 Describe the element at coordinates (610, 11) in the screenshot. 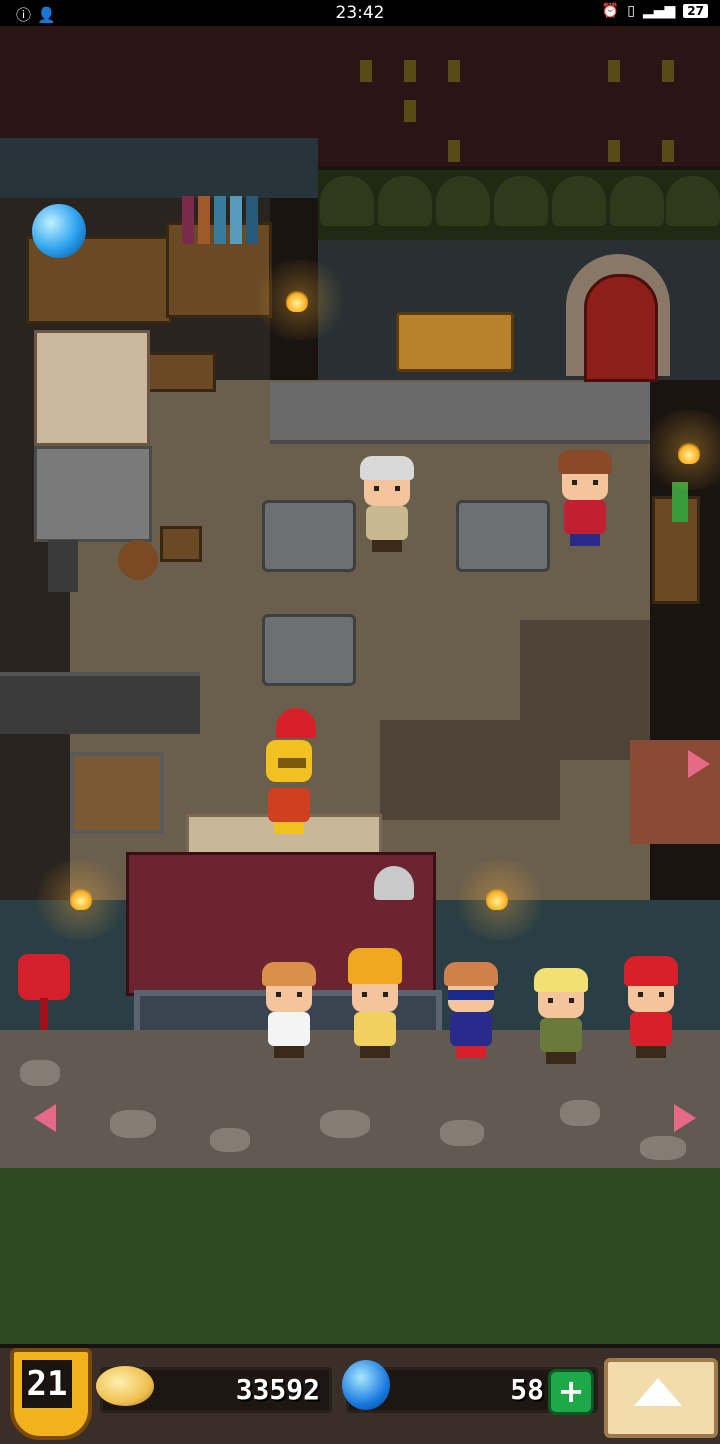

I see `alarm-icon: ⏰` at that location.